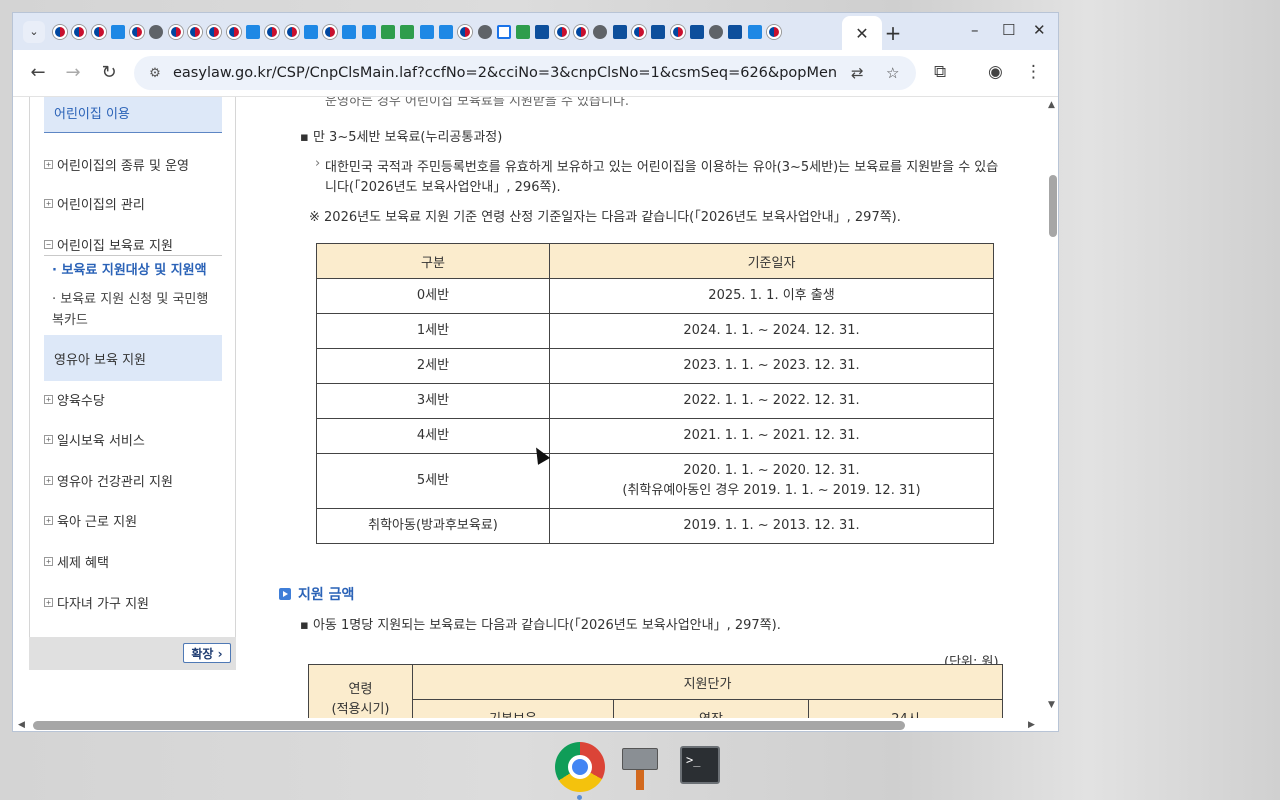  What do you see at coordinates (655, 436) in the screenshot?
I see `table-row: 4세반 2021. 1. 1. ~ 2021. 12. 31.` at bounding box center [655, 436].